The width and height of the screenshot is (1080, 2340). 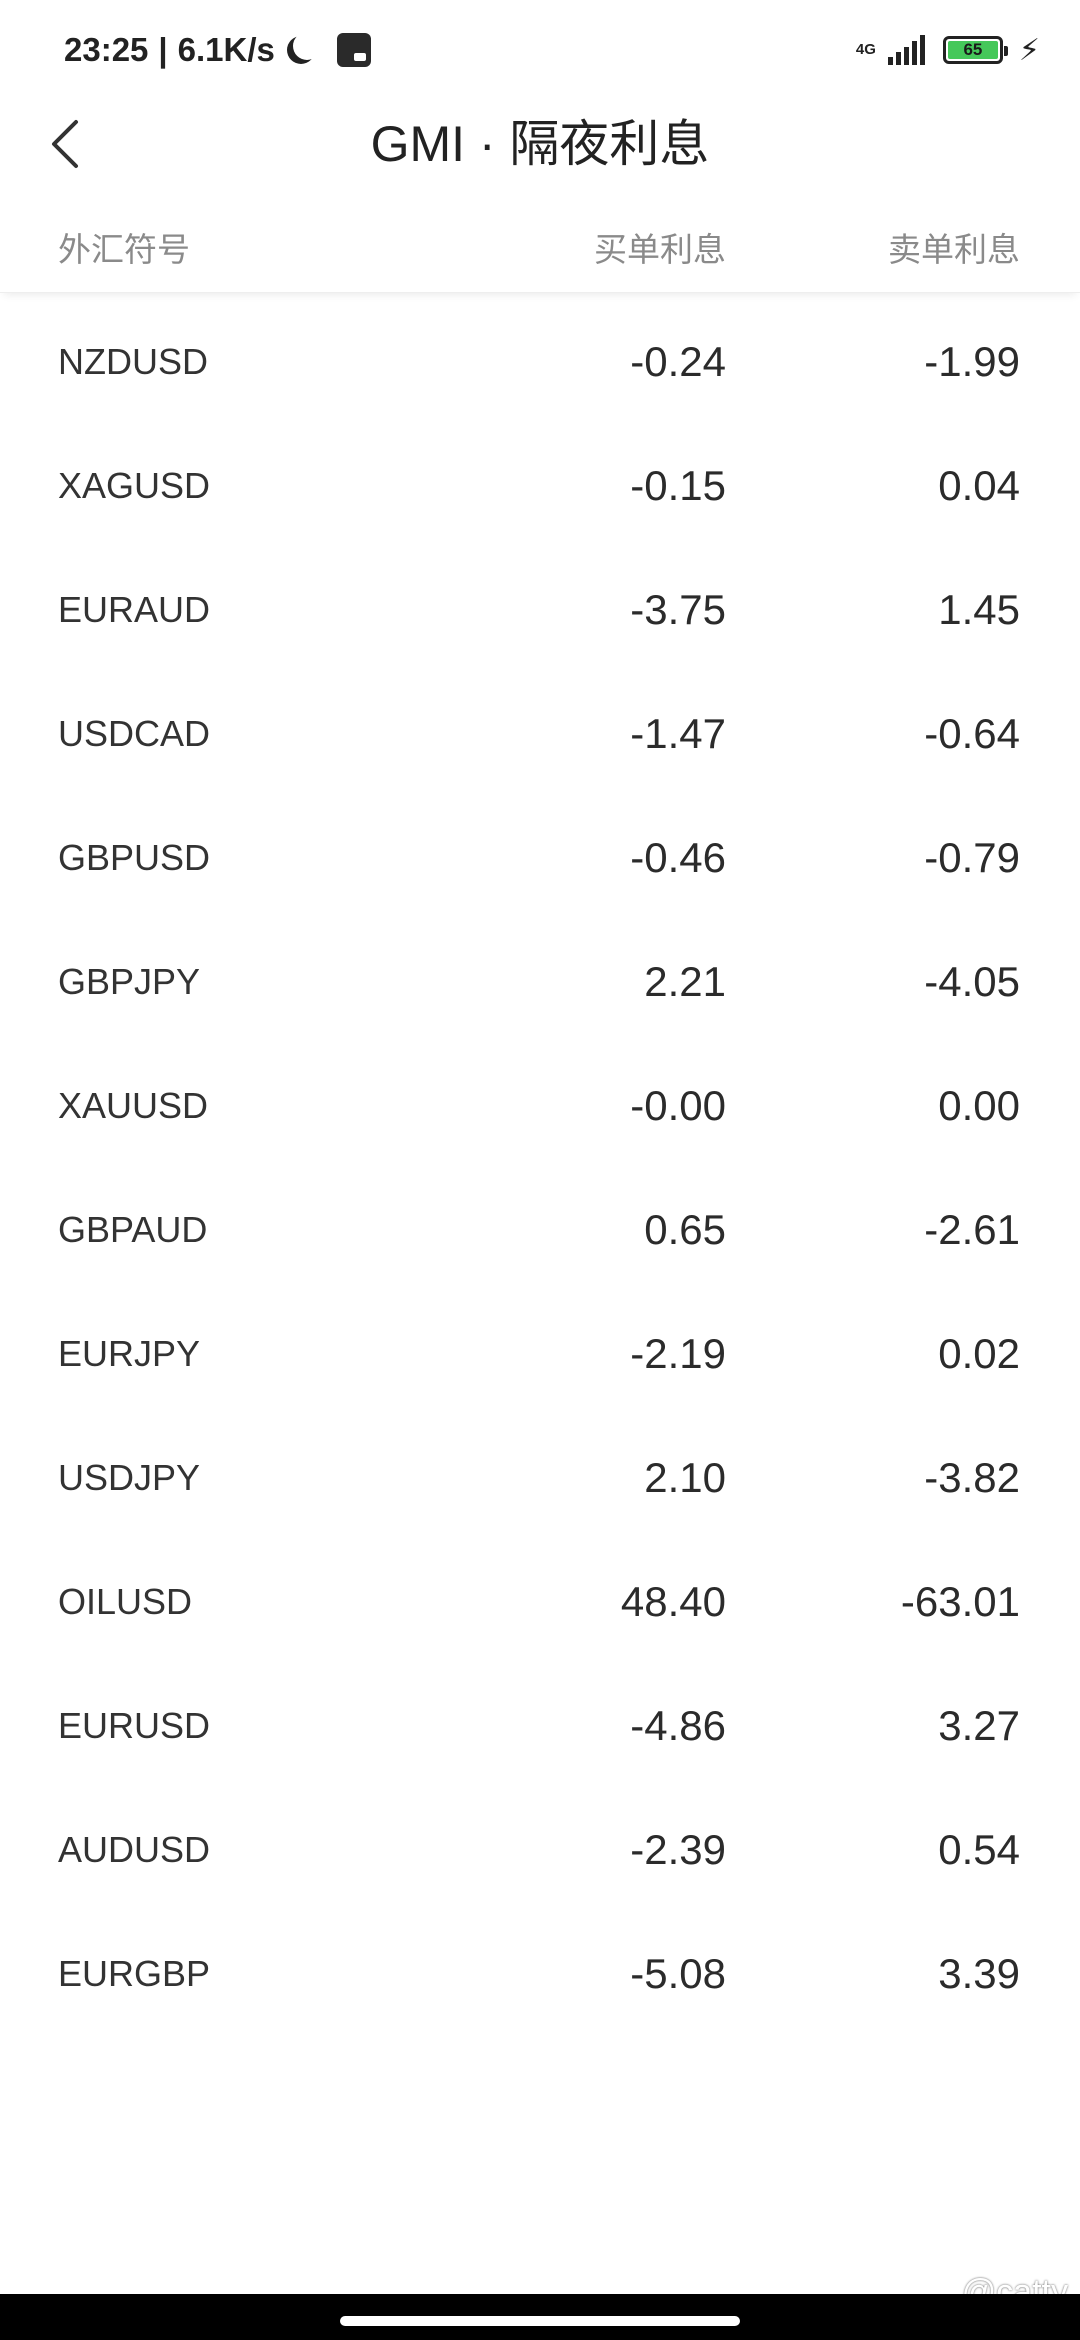 What do you see at coordinates (540, 486) in the screenshot?
I see `table-row: XAGUSD -0.15 0.04` at bounding box center [540, 486].